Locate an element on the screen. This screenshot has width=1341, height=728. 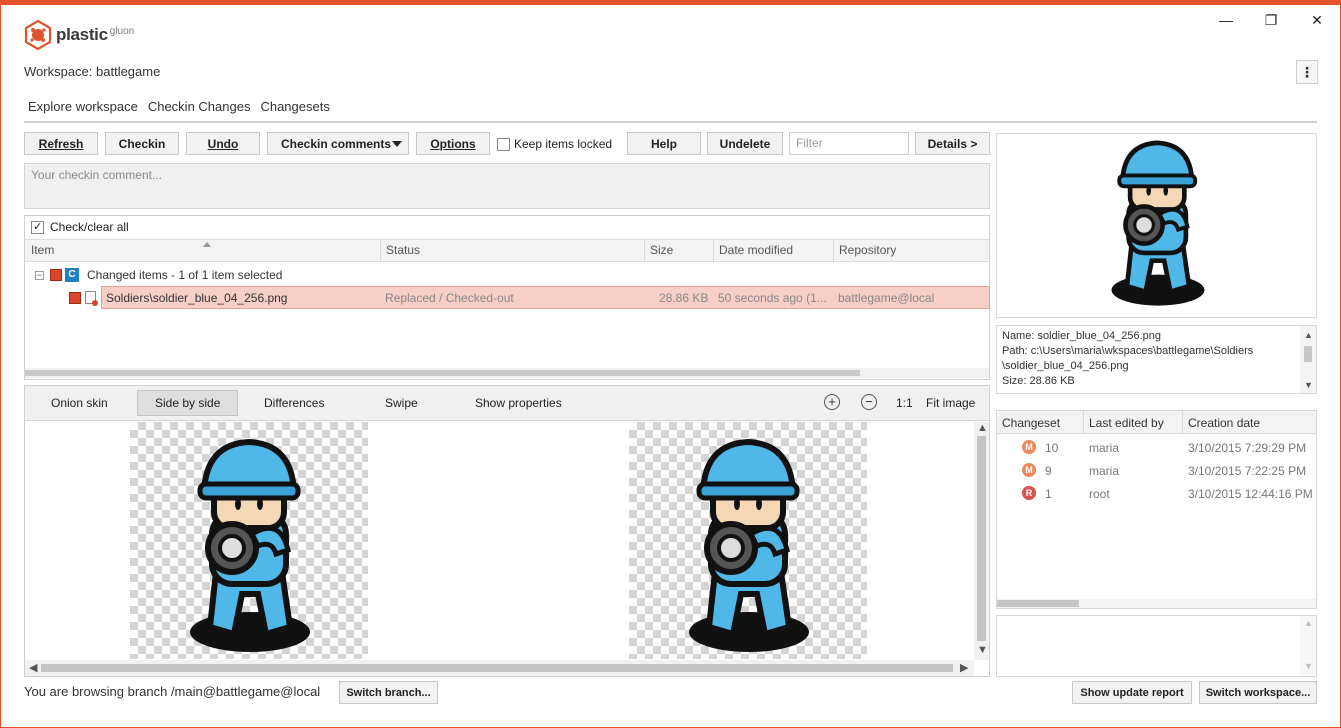
show-update-report-button: Show update report is located at coordinates (1132, 692).